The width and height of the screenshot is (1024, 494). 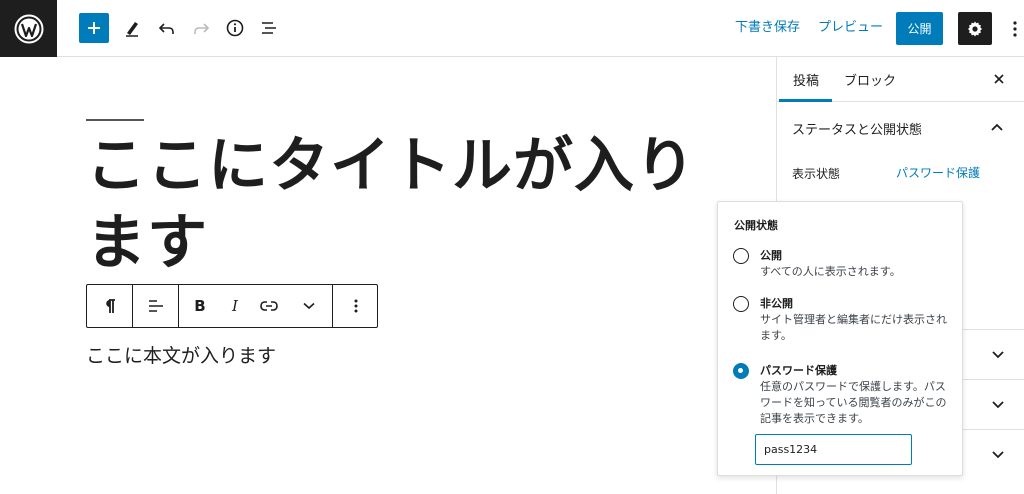 What do you see at coordinates (806, 79) in the screenshot?
I see `tab-post: 投稿` at bounding box center [806, 79].